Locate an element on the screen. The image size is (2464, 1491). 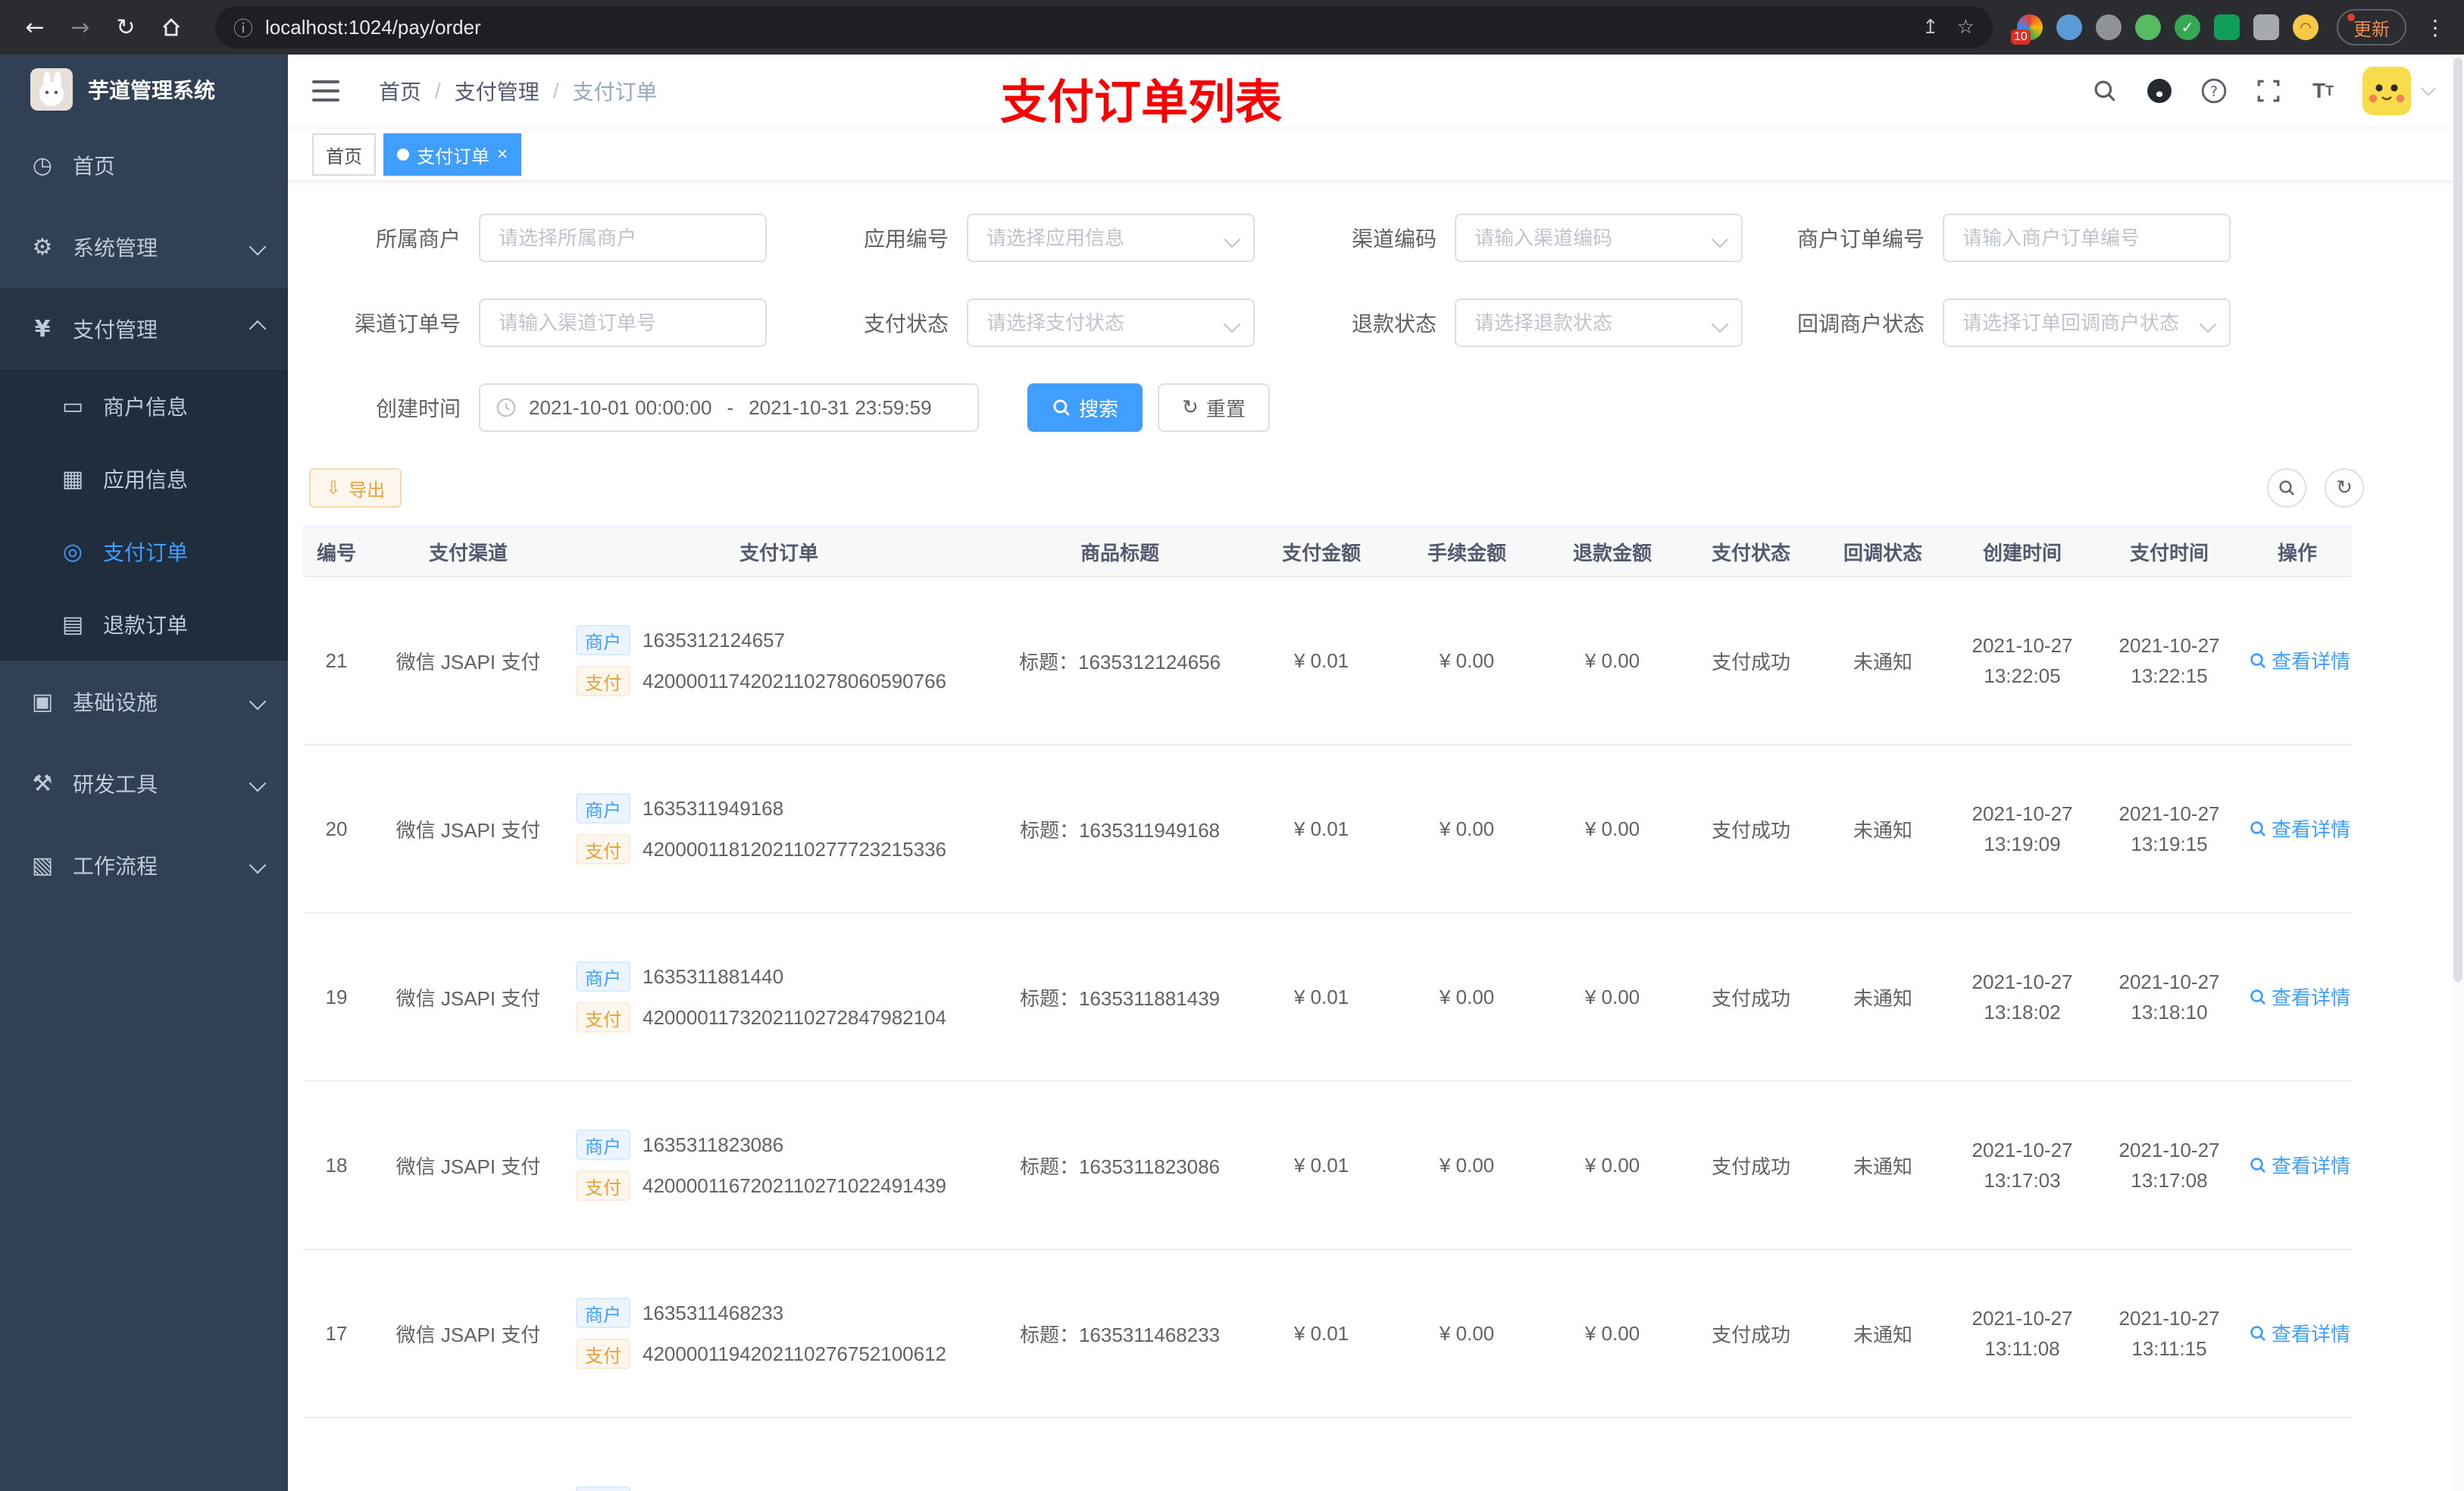
browser-address-bar: ⓘ localhost:1024/pay/order ↥ ☆ is located at coordinates (1104, 27).